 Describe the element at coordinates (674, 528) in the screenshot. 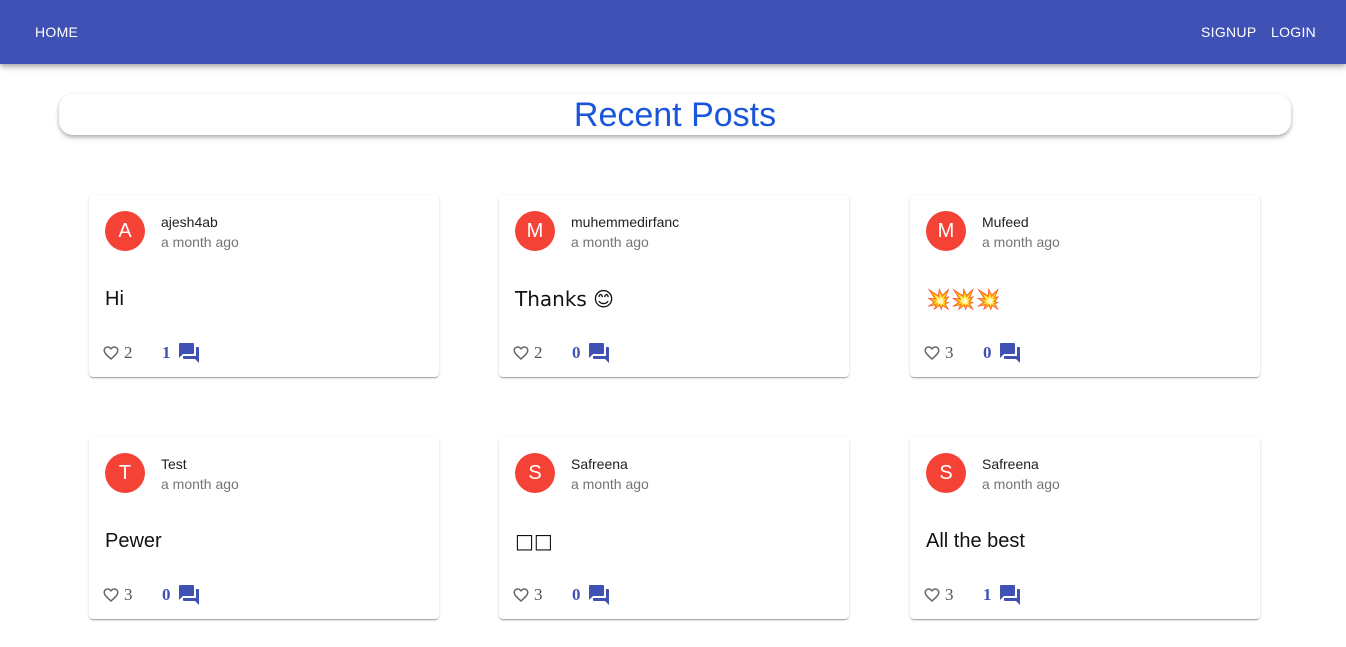

I see `post-card: S Safreena a month ago □□ 3 0` at that location.